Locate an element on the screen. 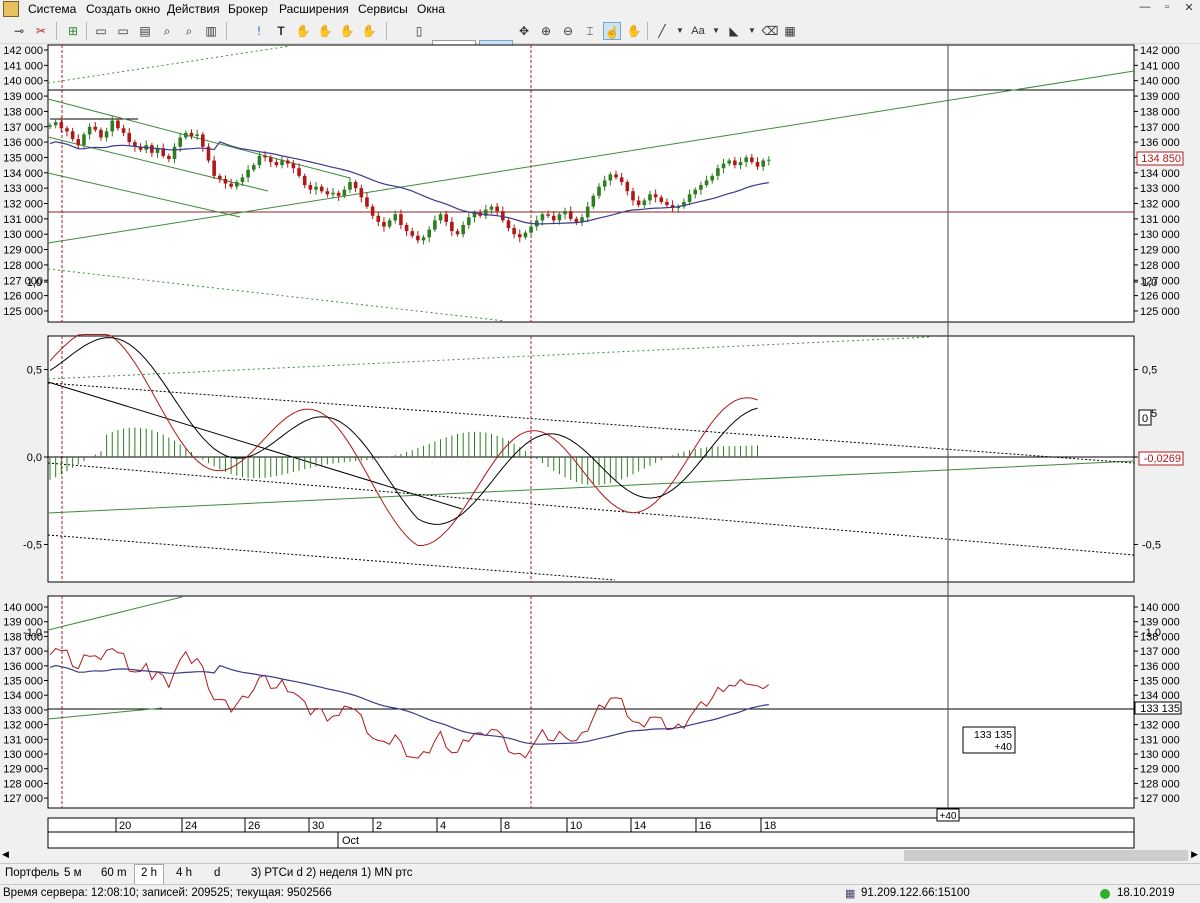 This screenshot has height=903, width=1200. hand4-icon: ✋ is located at coordinates (369, 31).